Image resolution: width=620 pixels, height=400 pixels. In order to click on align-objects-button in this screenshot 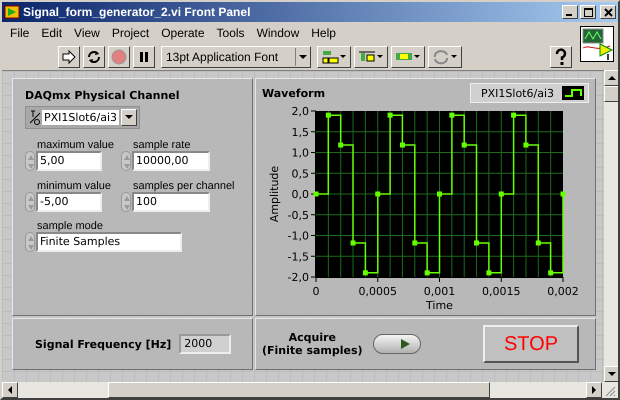, I will do `click(334, 57)`.